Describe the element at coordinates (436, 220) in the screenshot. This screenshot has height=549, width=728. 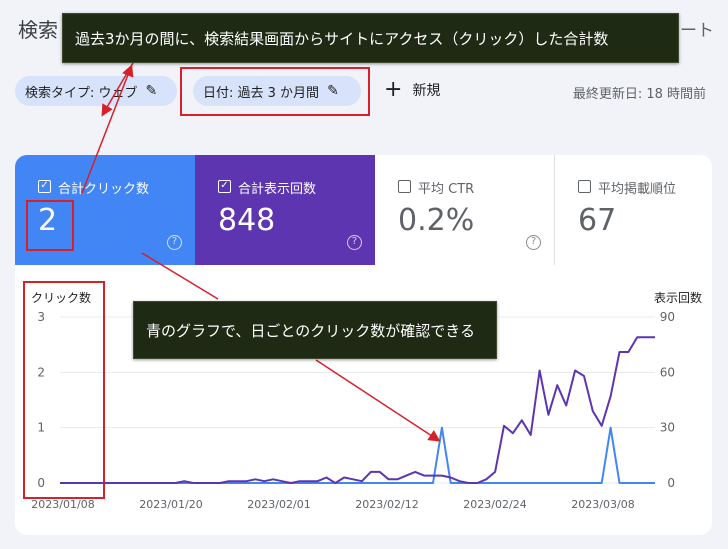
I see `metric-value: 0.2%` at that location.